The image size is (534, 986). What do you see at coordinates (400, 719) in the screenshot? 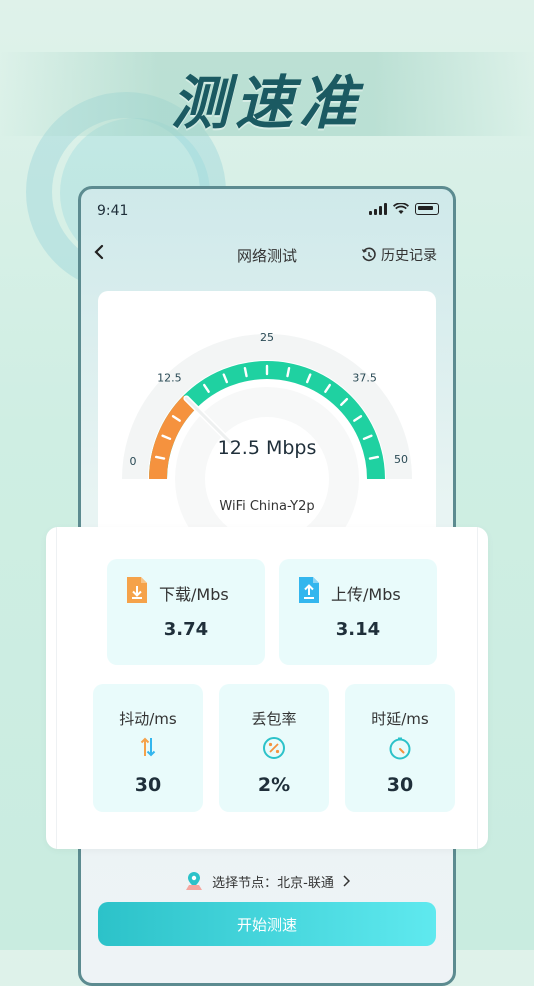
I see `latency-label: 时延/ms` at bounding box center [400, 719].